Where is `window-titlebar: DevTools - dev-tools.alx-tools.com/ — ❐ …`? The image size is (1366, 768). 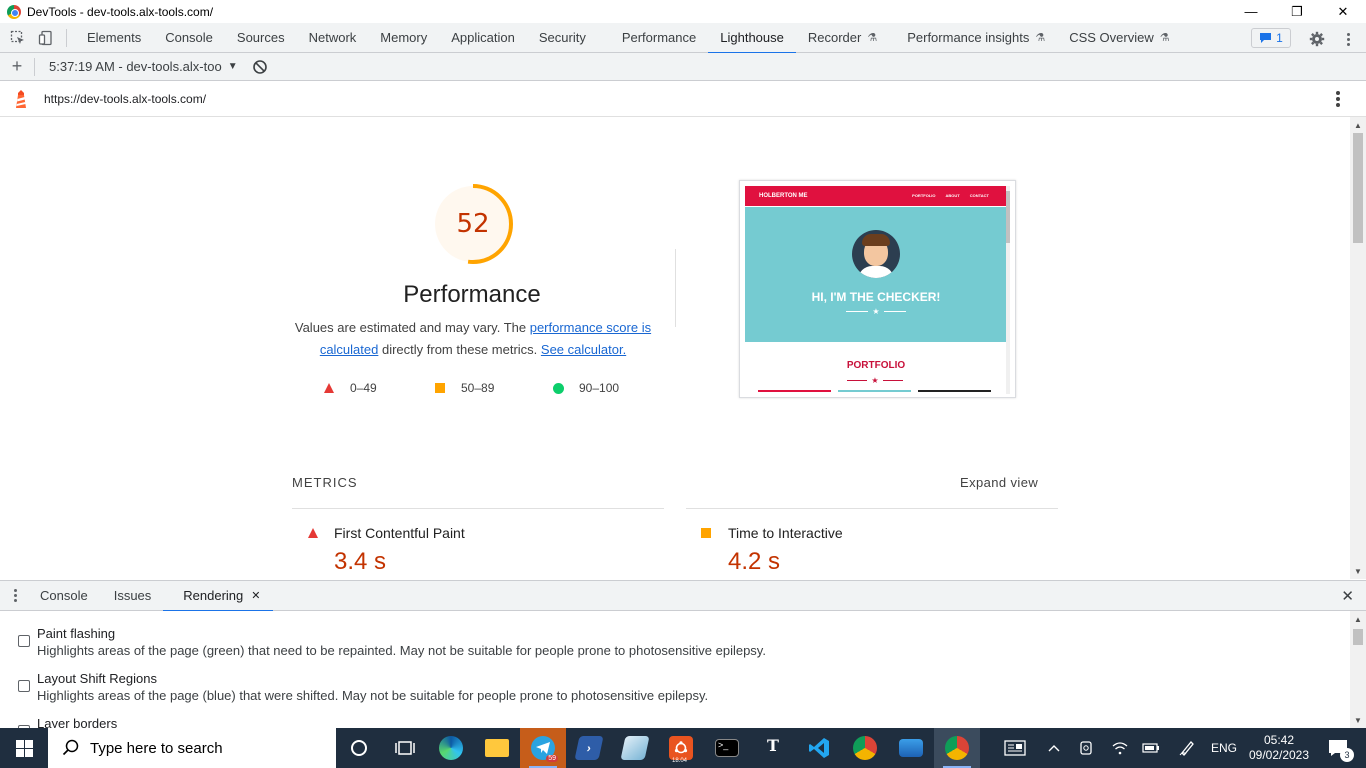
window-titlebar: DevTools - dev-tools.alx-tools.com/ — ❐ … is located at coordinates (683, 11).